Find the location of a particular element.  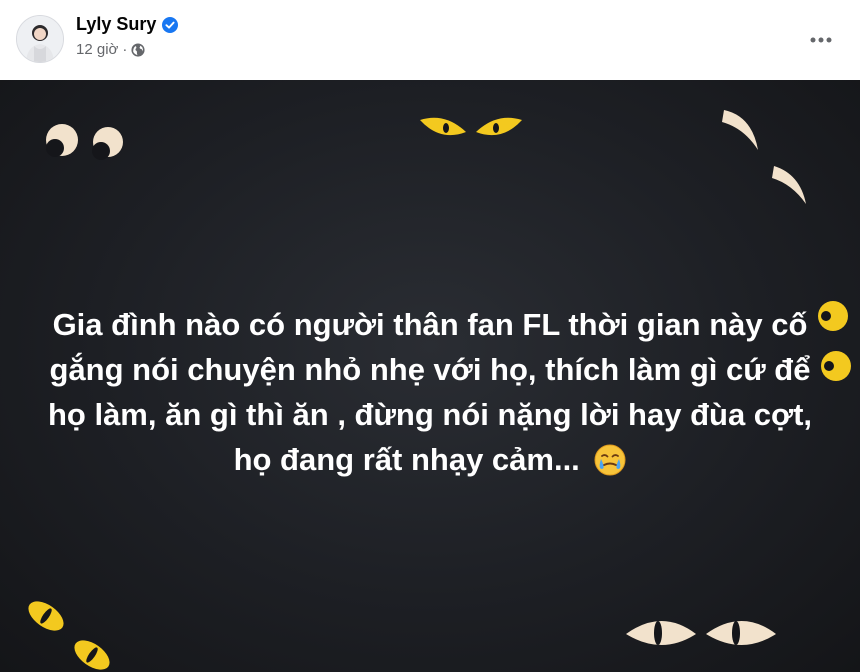

cream-eyes-top-left is located at coordinates (84, 142).